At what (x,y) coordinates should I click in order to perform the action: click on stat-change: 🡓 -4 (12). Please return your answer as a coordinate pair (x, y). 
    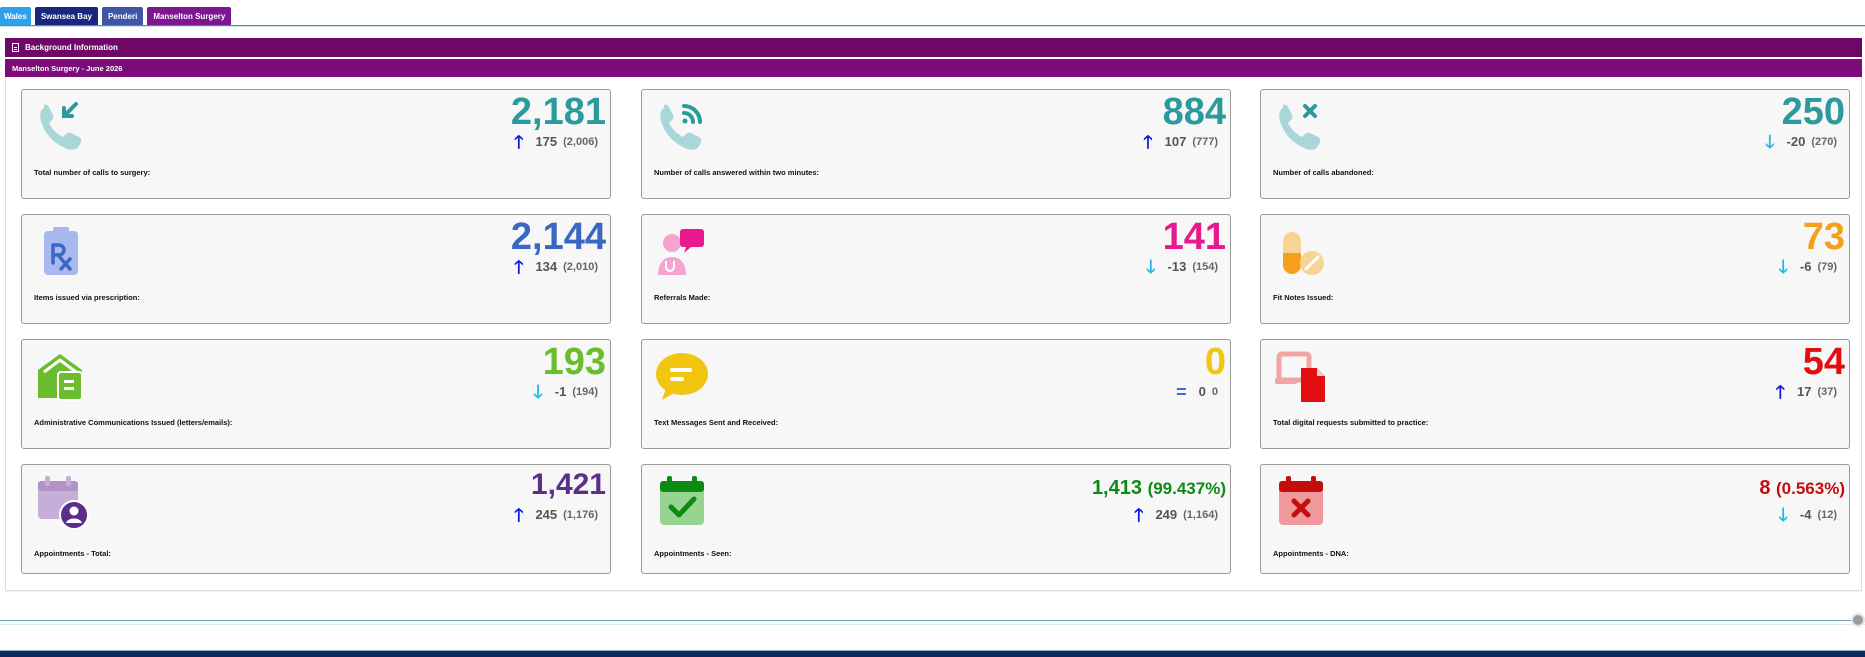
    Looking at the image, I should click on (1808, 514).